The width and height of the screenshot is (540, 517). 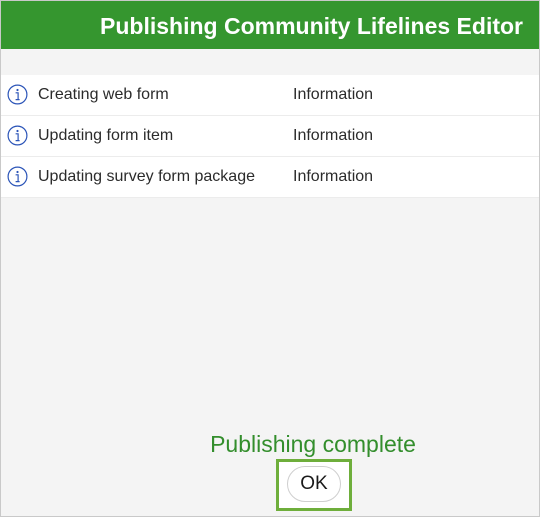 I want to click on log-row: Creating web form Information, so click(x=270, y=95).